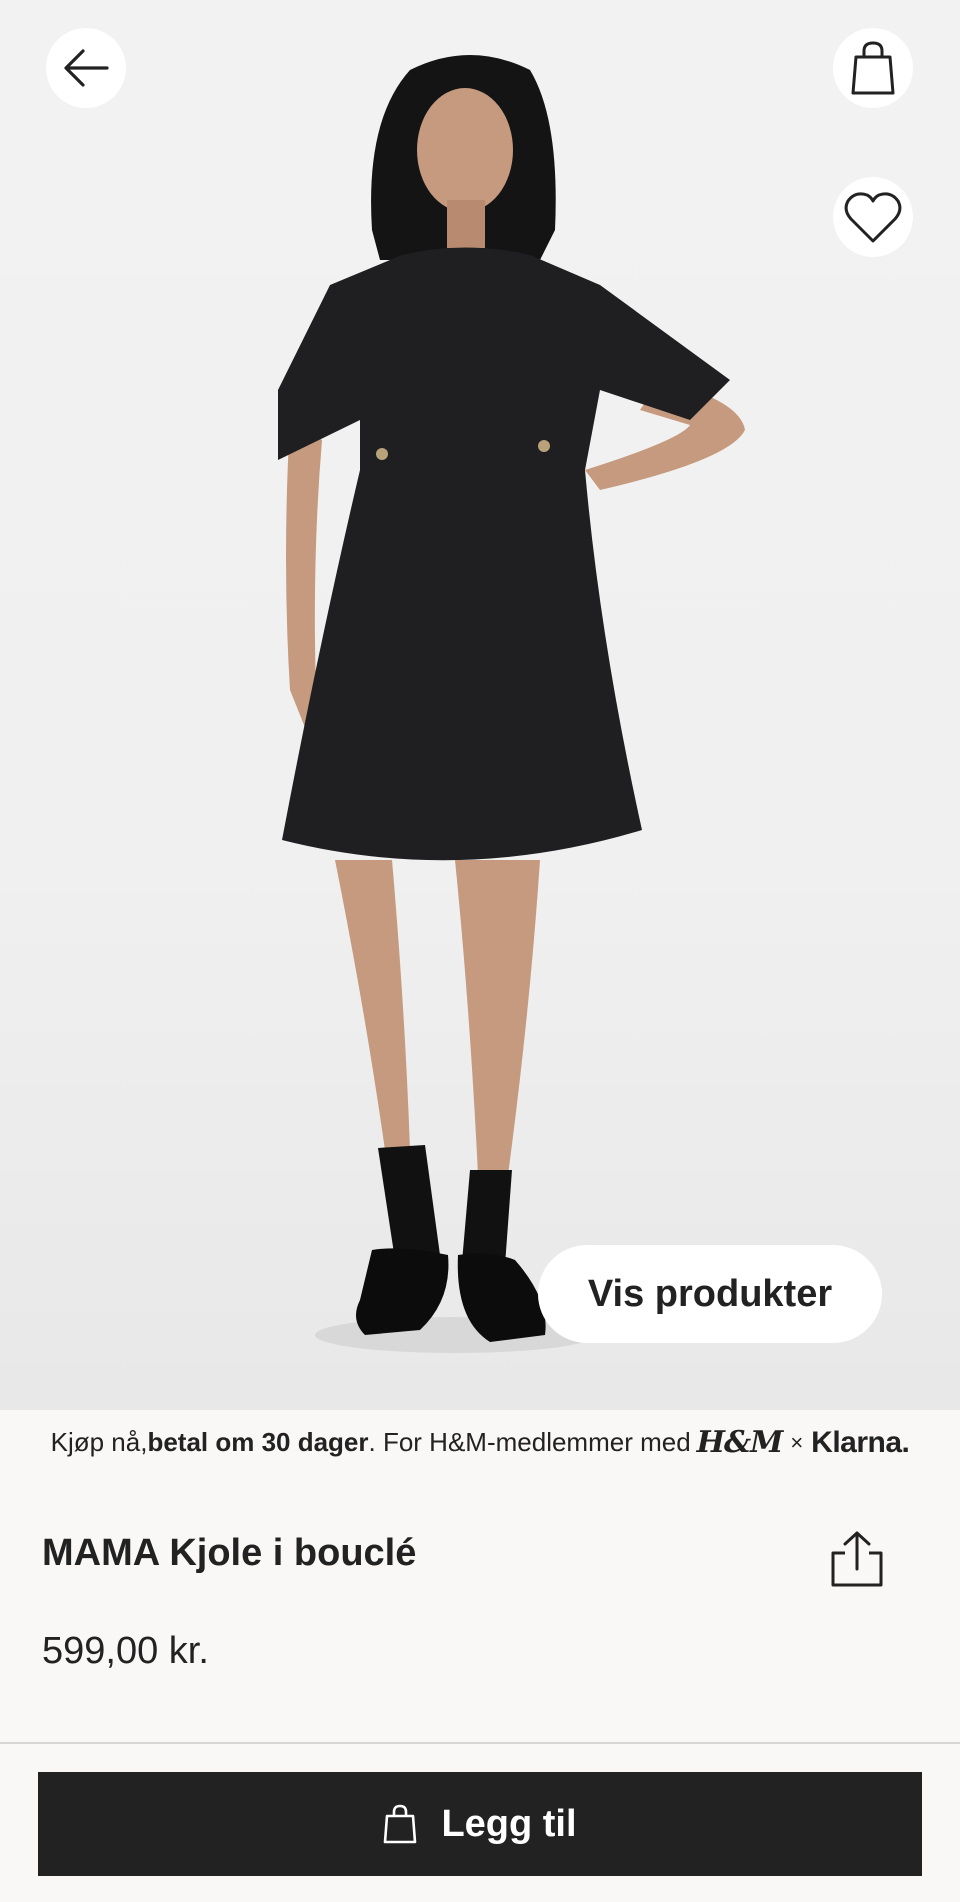 This screenshot has width=960, height=1902. I want to click on share-button, so click(857, 1559).